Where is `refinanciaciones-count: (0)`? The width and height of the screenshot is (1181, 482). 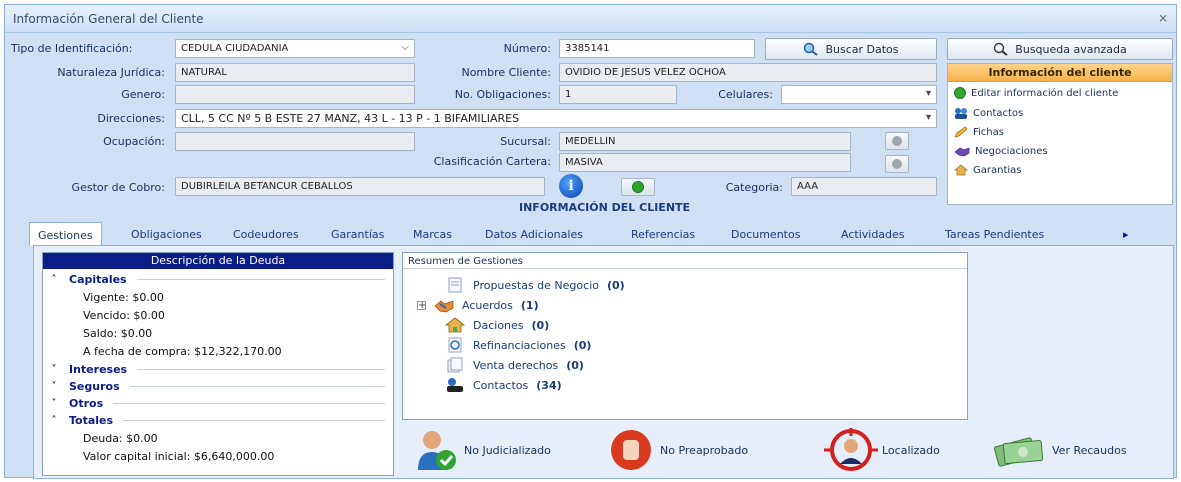
refinanciaciones-count: (0) is located at coordinates (582, 345).